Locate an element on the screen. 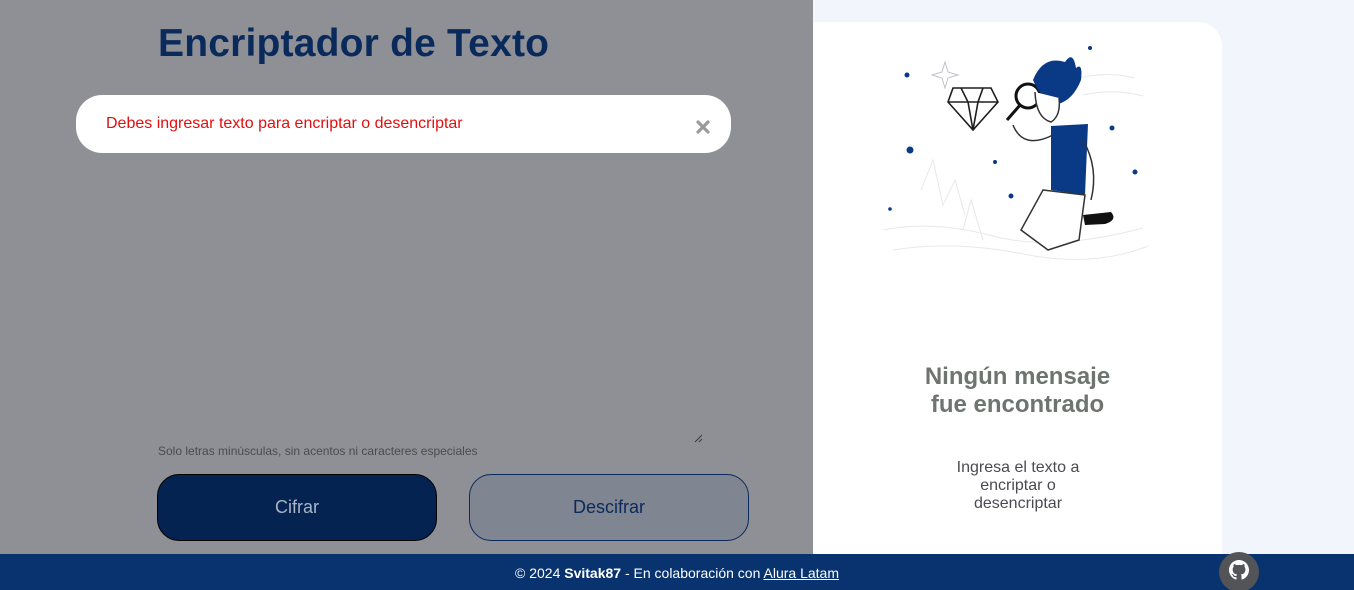  empty-desc-line-2: encriptar o is located at coordinates (1018, 485).